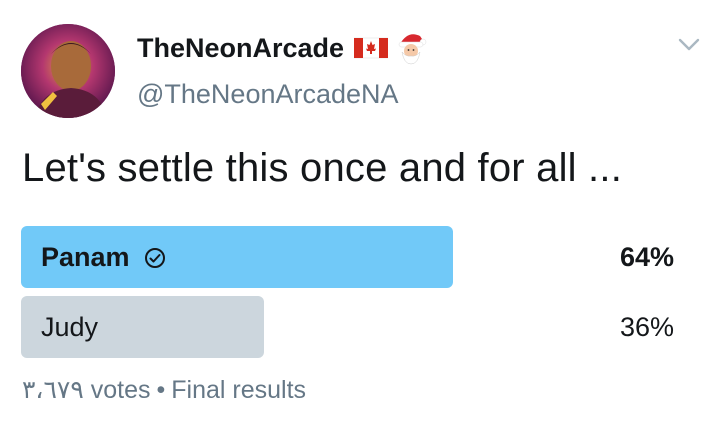 This screenshot has width=720, height=423. I want to click on canada-flag-icon, so click(371, 48).